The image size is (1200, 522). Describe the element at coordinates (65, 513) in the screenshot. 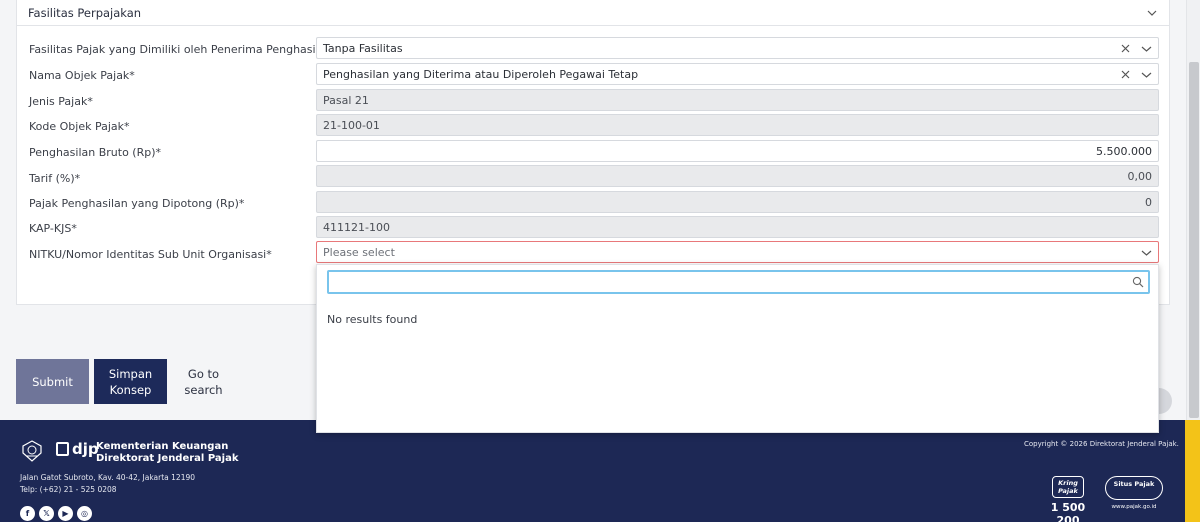

I see `youtube-icon: ▶` at that location.